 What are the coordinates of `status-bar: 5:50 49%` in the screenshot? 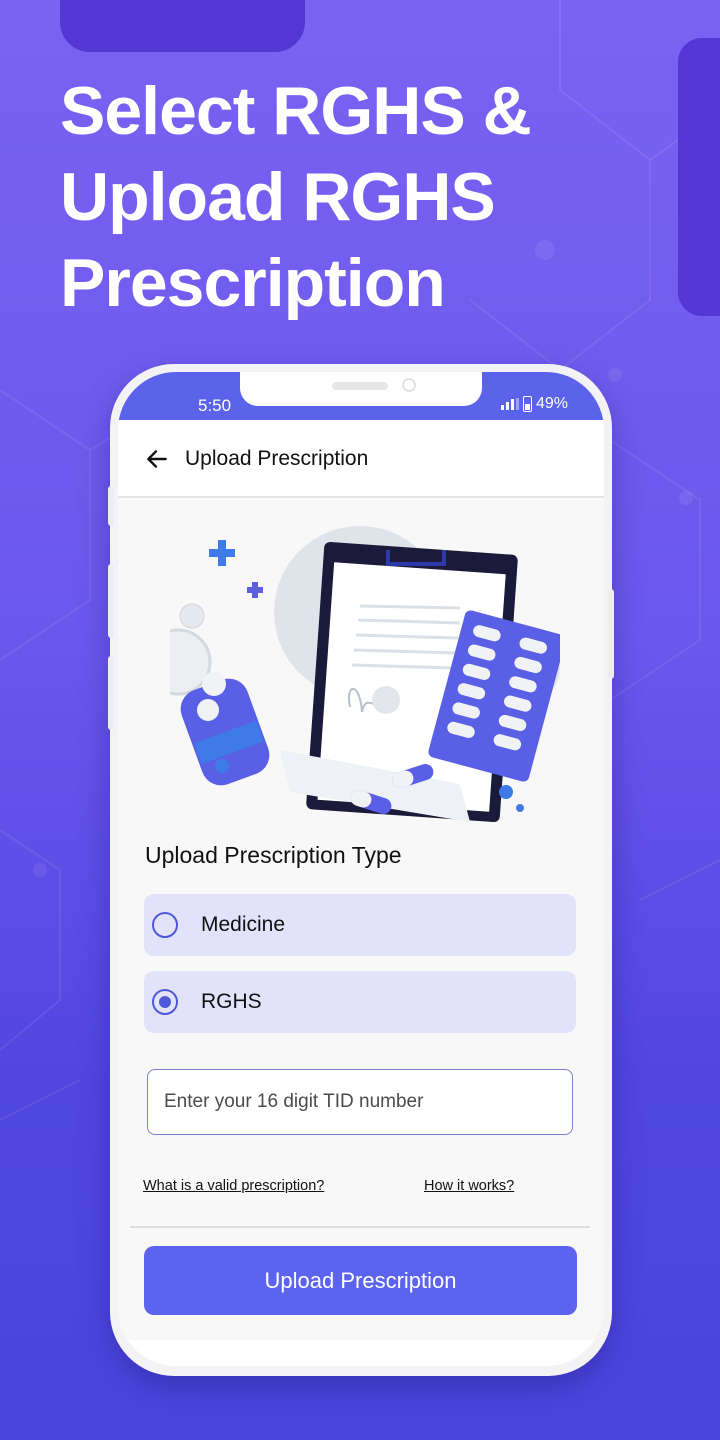 It's located at (361, 396).